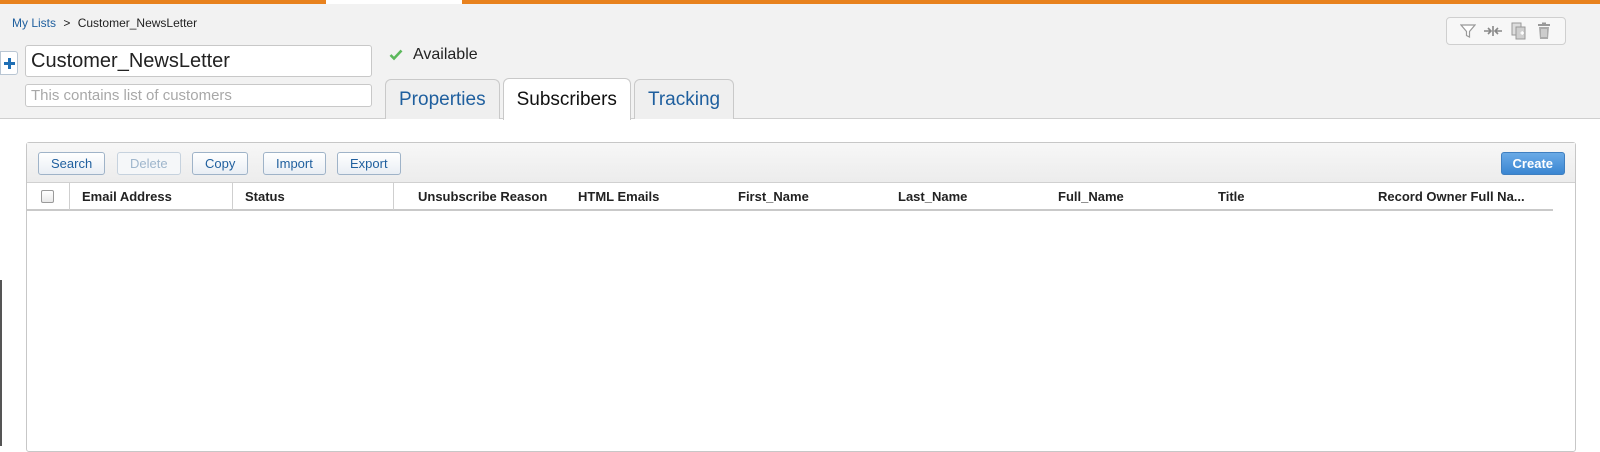 Image resolution: width=1600 pixels, height=452 pixels. Describe the element at coordinates (1468, 31) in the screenshot. I see `filter-icon` at that location.